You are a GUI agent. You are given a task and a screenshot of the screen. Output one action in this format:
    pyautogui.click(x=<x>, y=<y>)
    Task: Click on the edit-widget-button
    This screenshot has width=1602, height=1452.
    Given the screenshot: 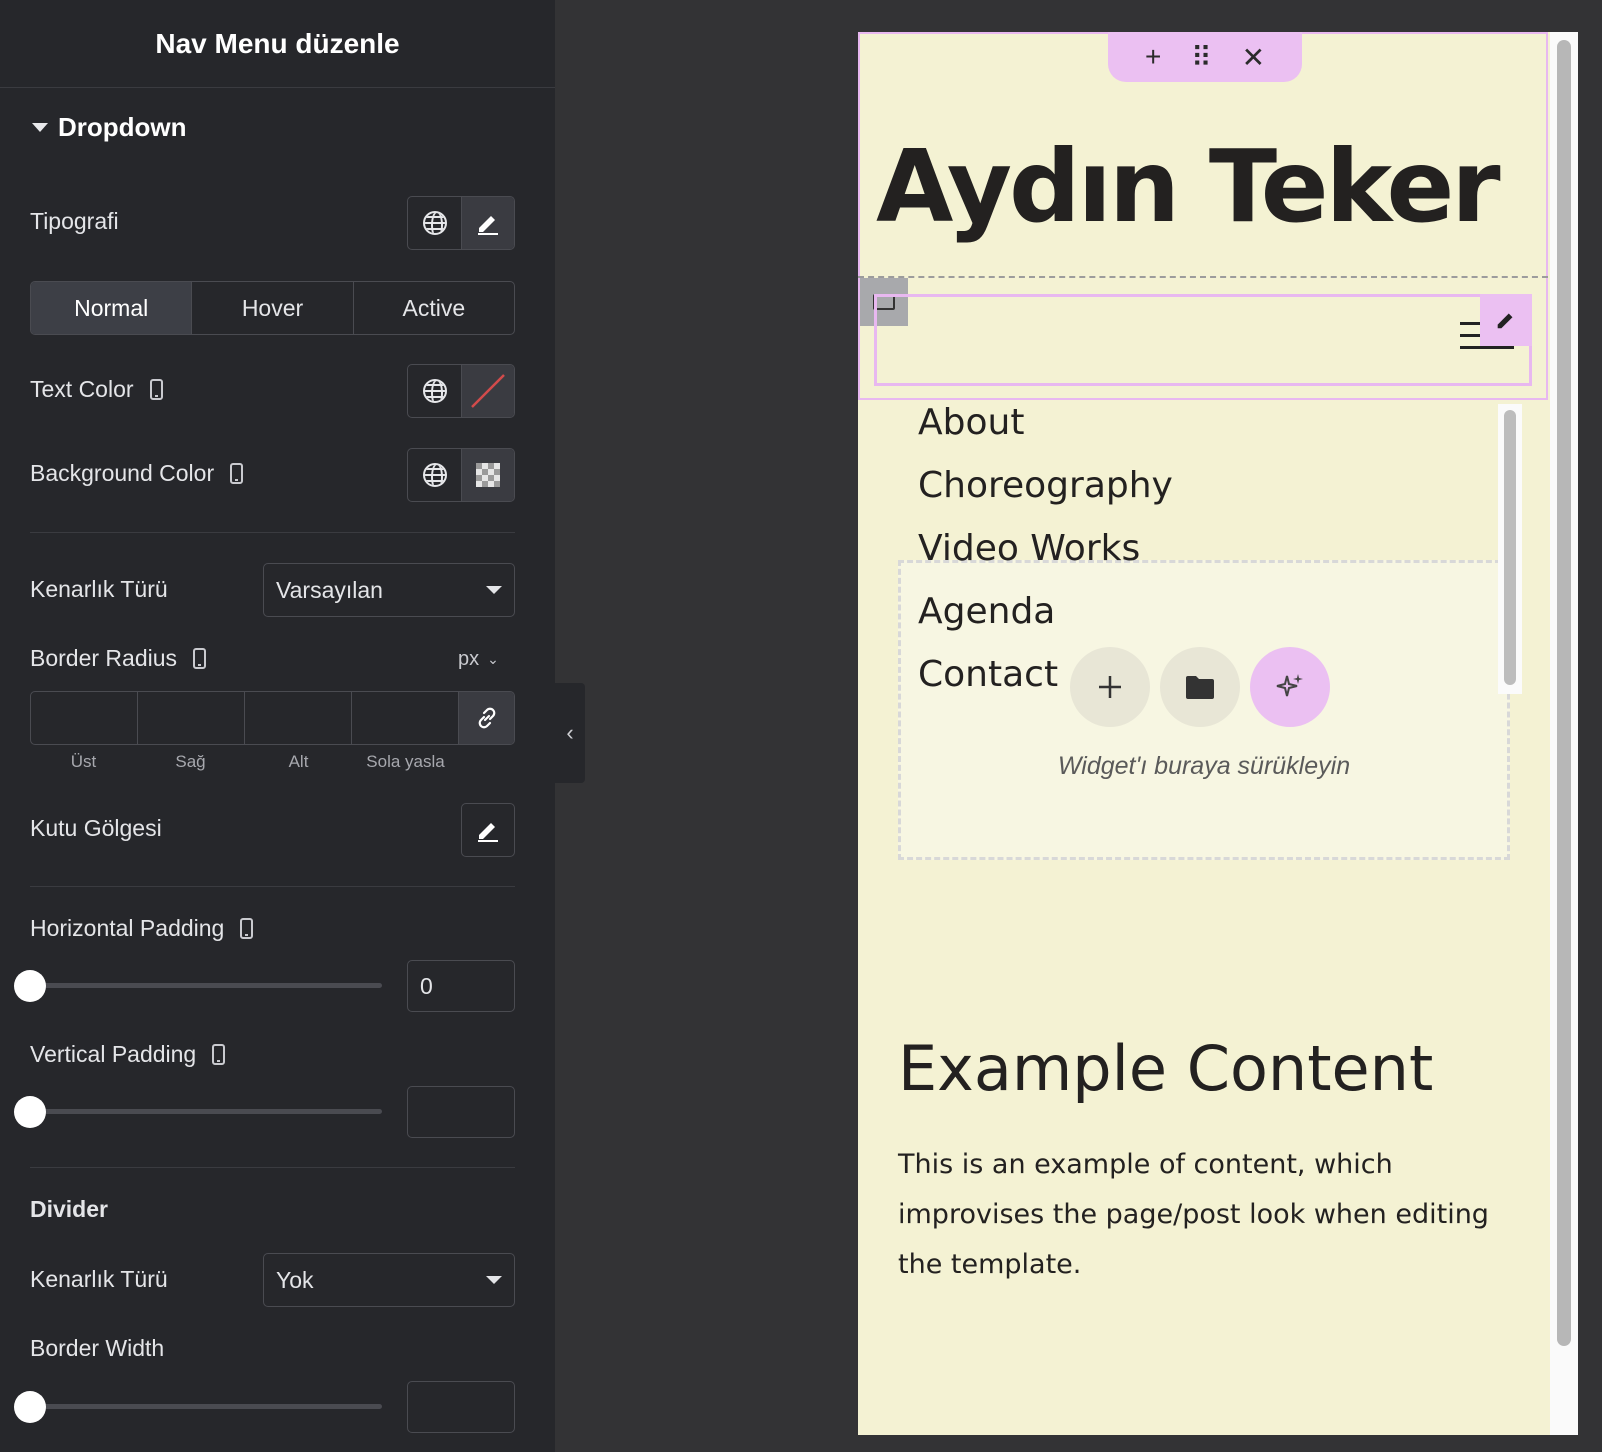 What is the action you would take?
    pyautogui.click(x=1506, y=320)
    